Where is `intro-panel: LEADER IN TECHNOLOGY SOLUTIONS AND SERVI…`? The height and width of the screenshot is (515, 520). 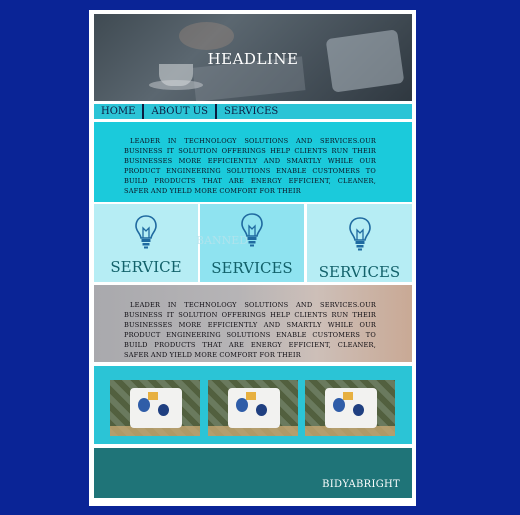
intro-panel: LEADER IN TECHNOLOGY SOLUTIONS AND SERVI… is located at coordinates (253, 162).